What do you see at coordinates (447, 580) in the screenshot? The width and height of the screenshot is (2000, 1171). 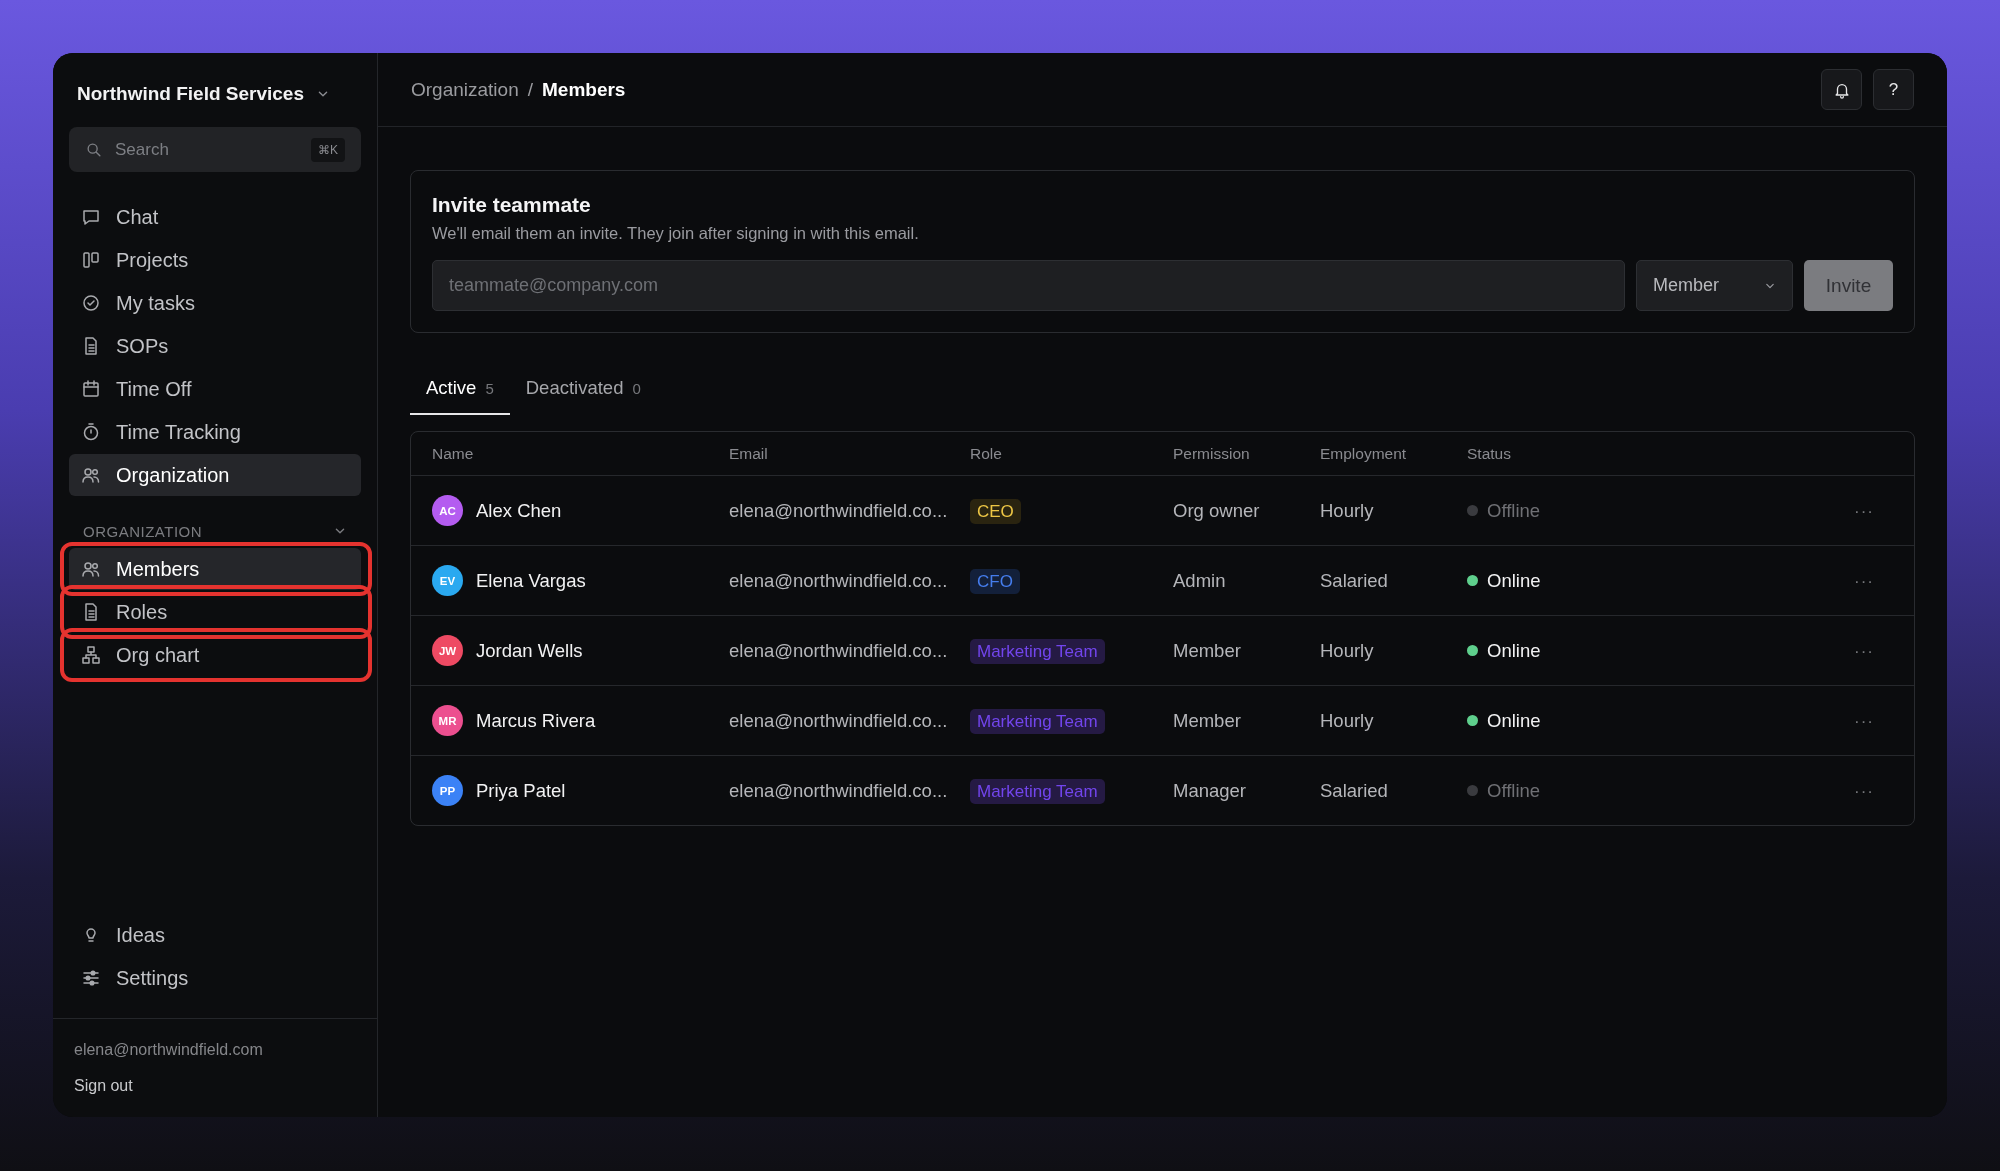 I see `avatar: EV` at bounding box center [447, 580].